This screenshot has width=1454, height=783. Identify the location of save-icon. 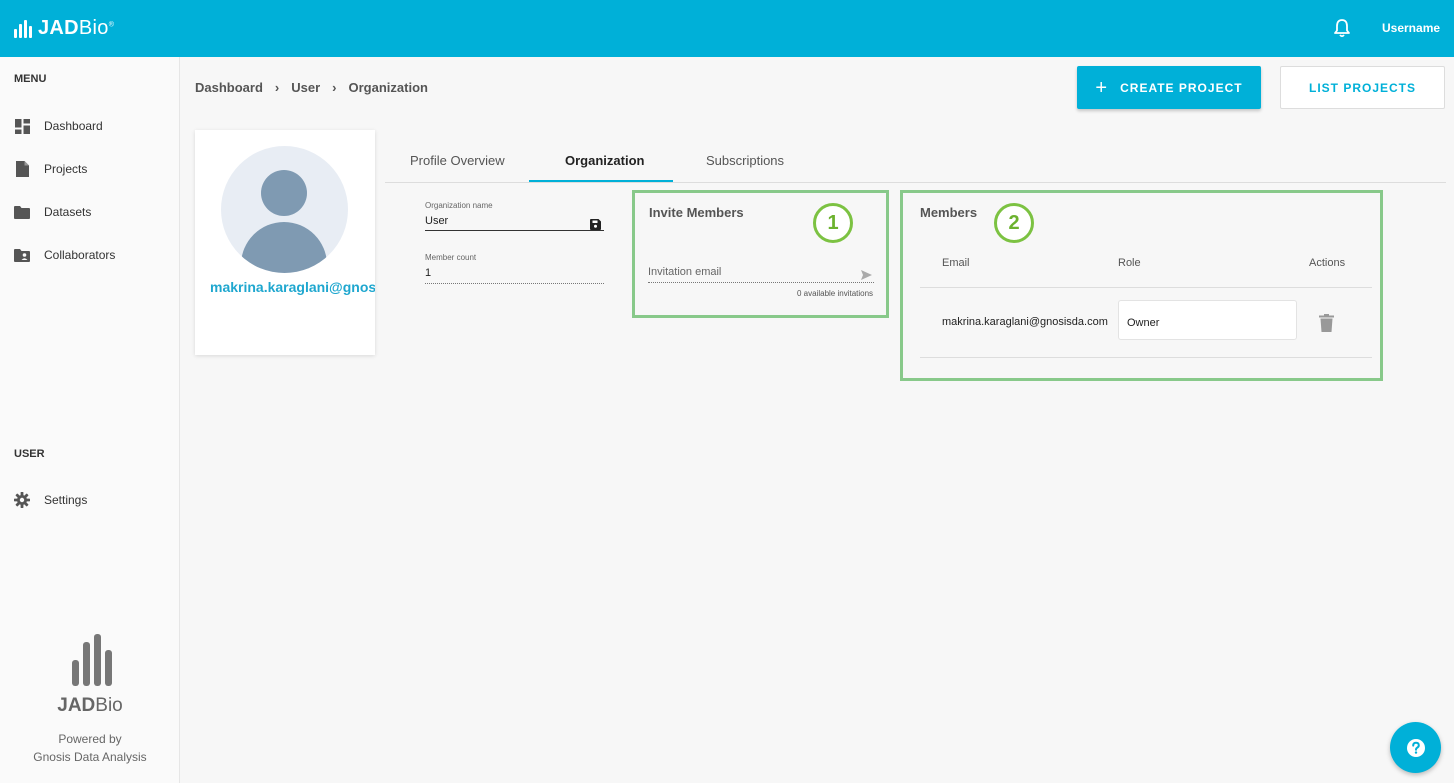
(595, 226).